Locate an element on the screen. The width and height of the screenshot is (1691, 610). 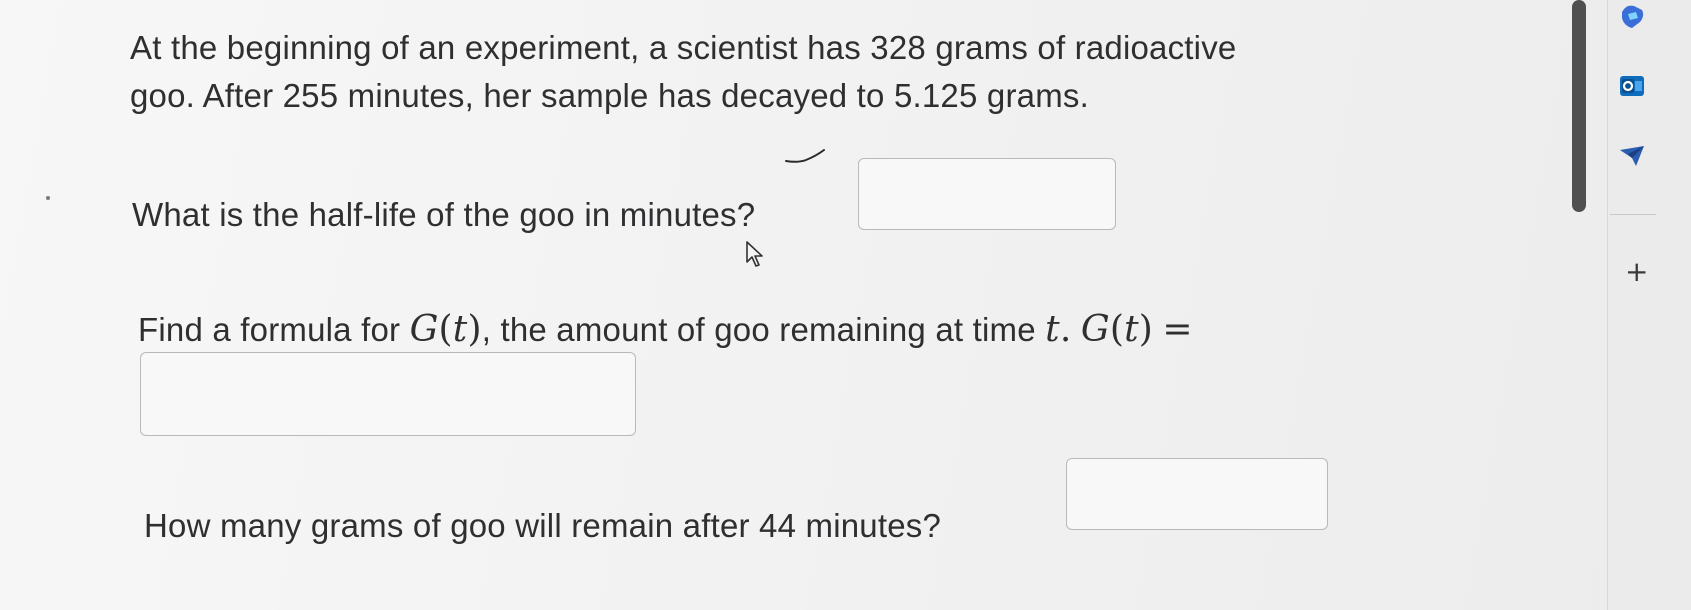
equals-sign: = is located at coordinates (1177, 329).